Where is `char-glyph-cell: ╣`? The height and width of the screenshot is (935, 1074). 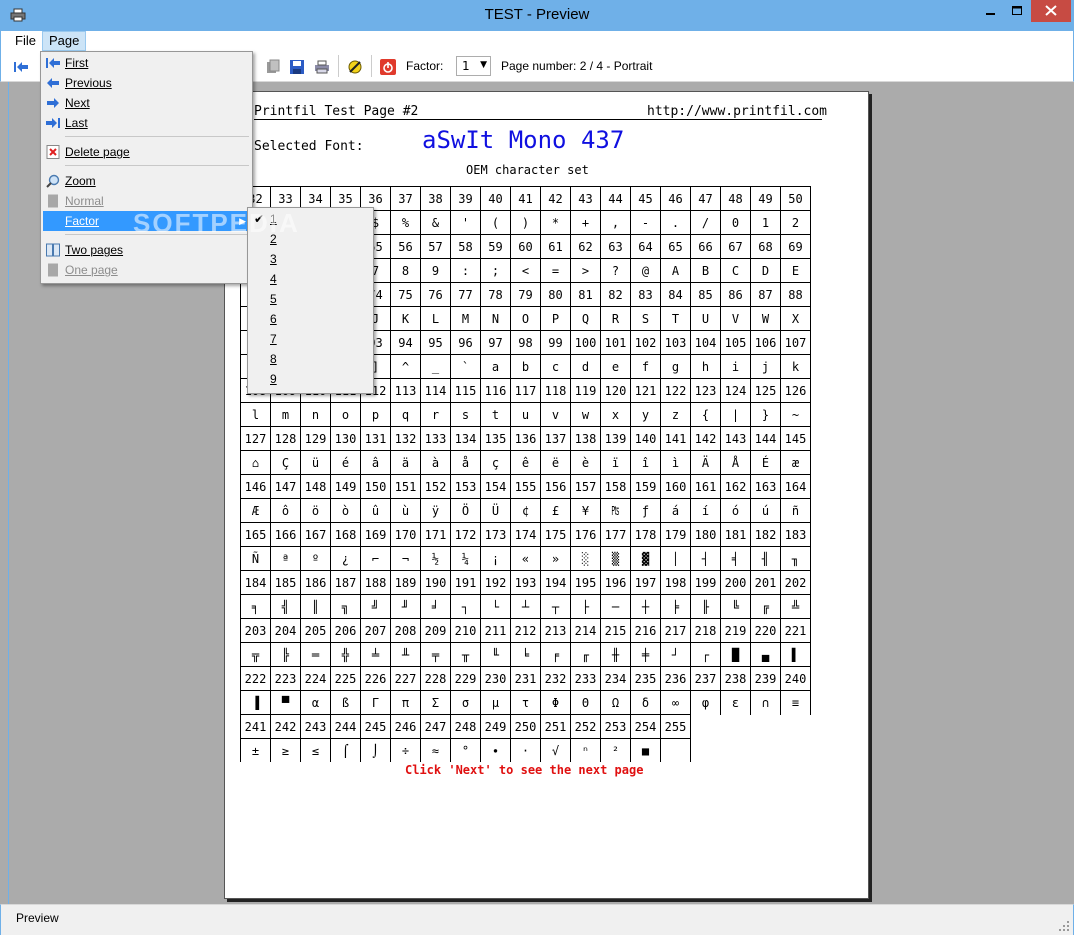 char-glyph-cell: ╣ is located at coordinates (285, 606).